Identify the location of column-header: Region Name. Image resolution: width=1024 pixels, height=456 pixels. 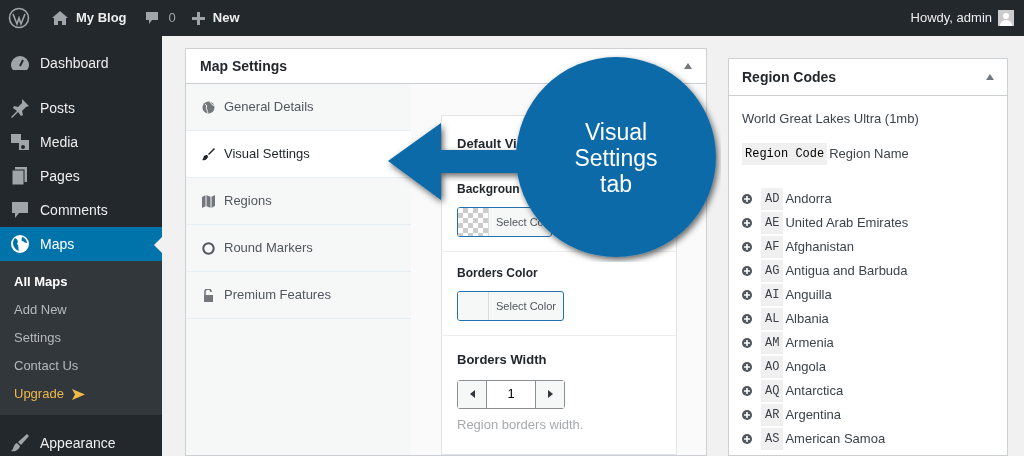
(869, 153).